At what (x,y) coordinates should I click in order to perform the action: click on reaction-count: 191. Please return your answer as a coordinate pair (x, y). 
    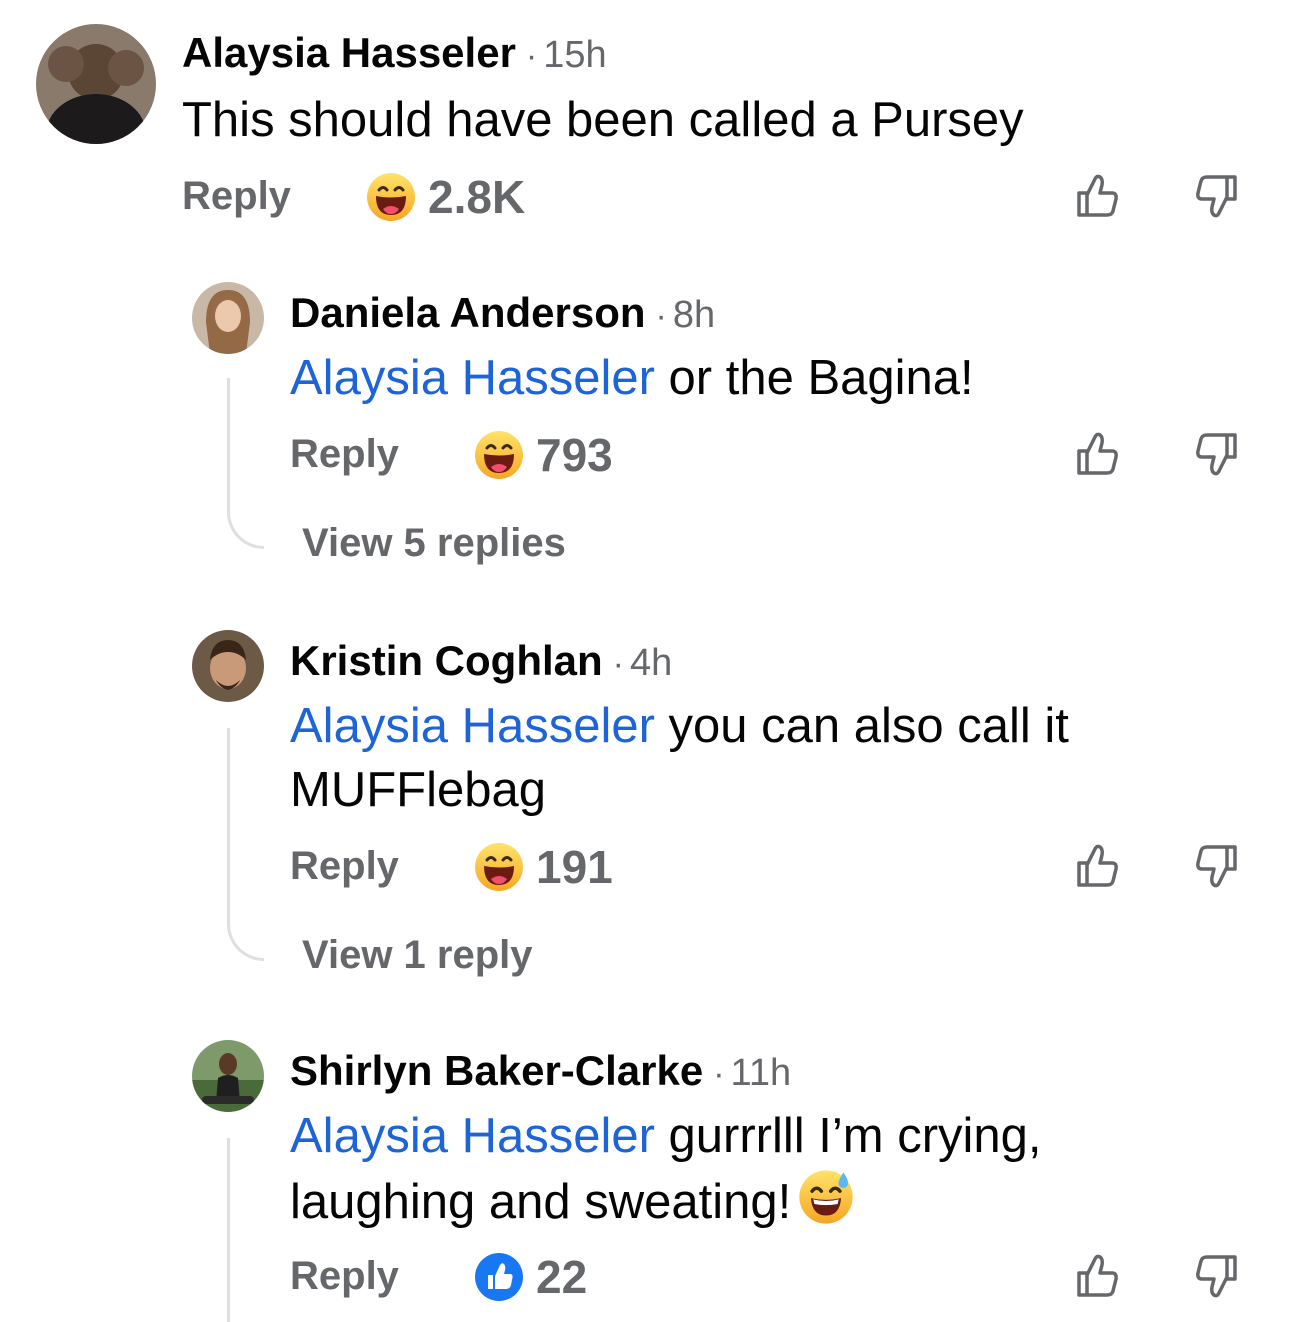
    Looking at the image, I should click on (574, 867).